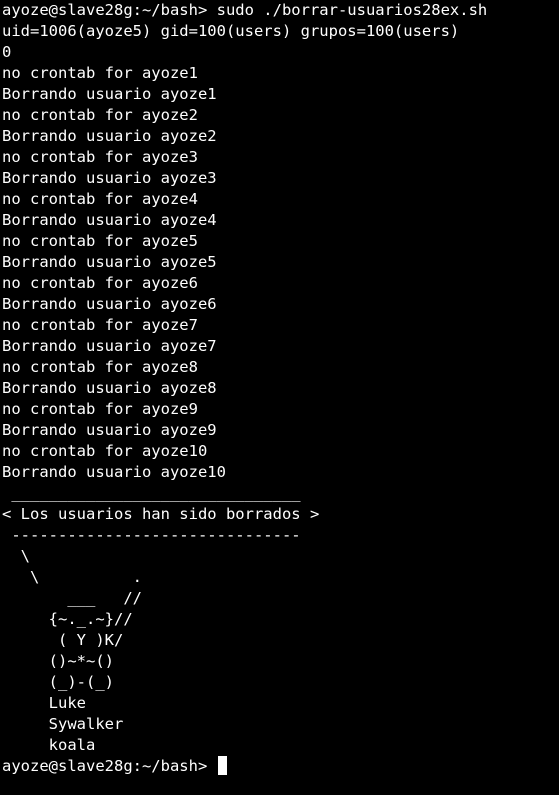 The width and height of the screenshot is (559, 795). What do you see at coordinates (100, 283) in the screenshot?
I see `output-line: no crontab for ayoze6` at bounding box center [100, 283].